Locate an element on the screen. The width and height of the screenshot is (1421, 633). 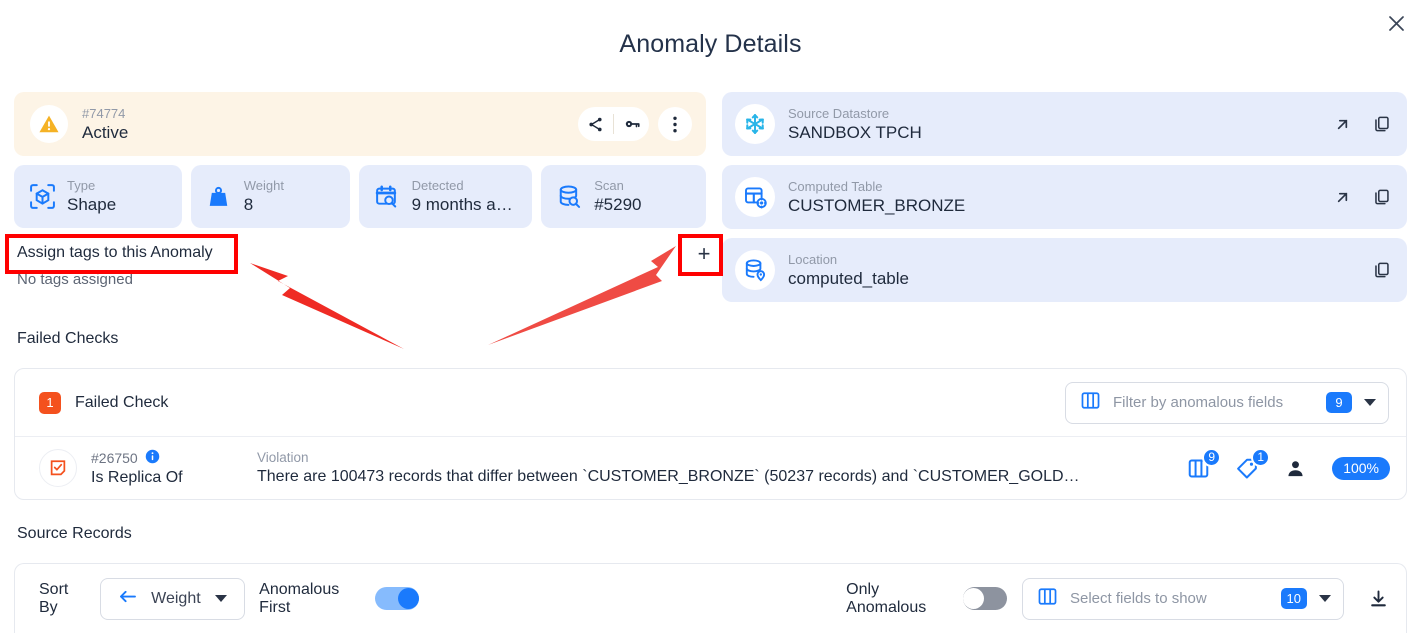
failed-check-count-badge: 1 is located at coordinates (50, 402).